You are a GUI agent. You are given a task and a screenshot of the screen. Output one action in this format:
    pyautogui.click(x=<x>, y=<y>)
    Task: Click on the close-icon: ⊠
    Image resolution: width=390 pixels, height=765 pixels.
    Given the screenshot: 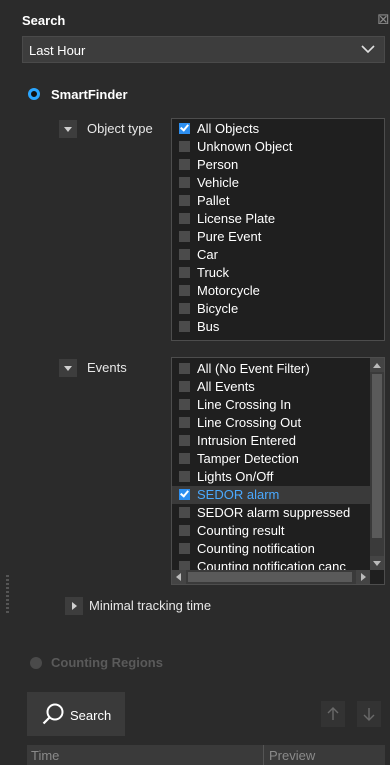 What is the action you would take?
    pyautogui.click(x=383, y=17)
    